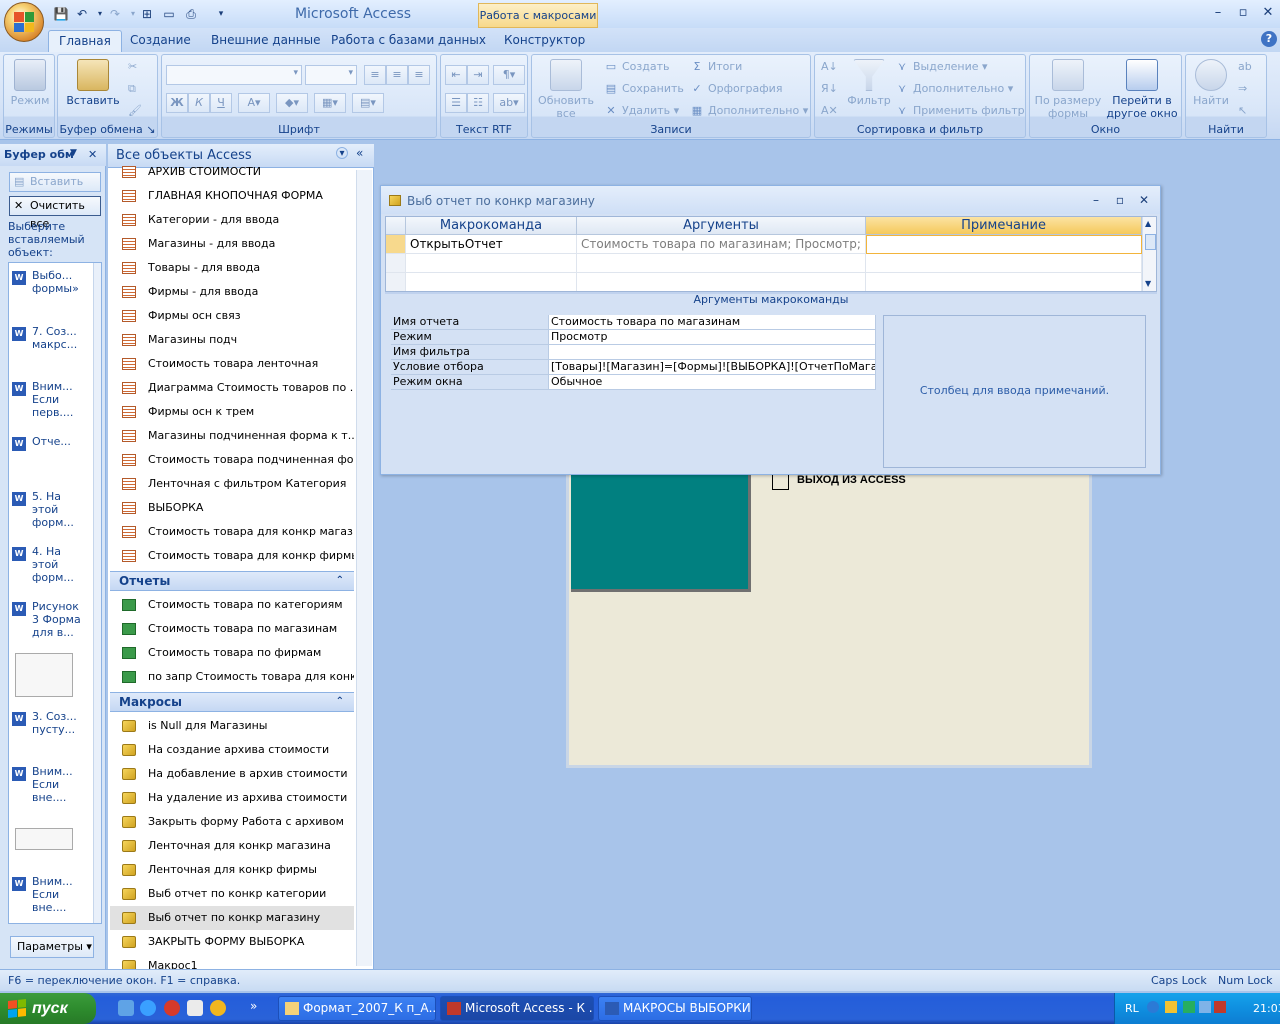  What do you see at coordinates (254, 103) in the screenshot?
I see `font-color-icon: A▾` at bounding box center [254, 103].